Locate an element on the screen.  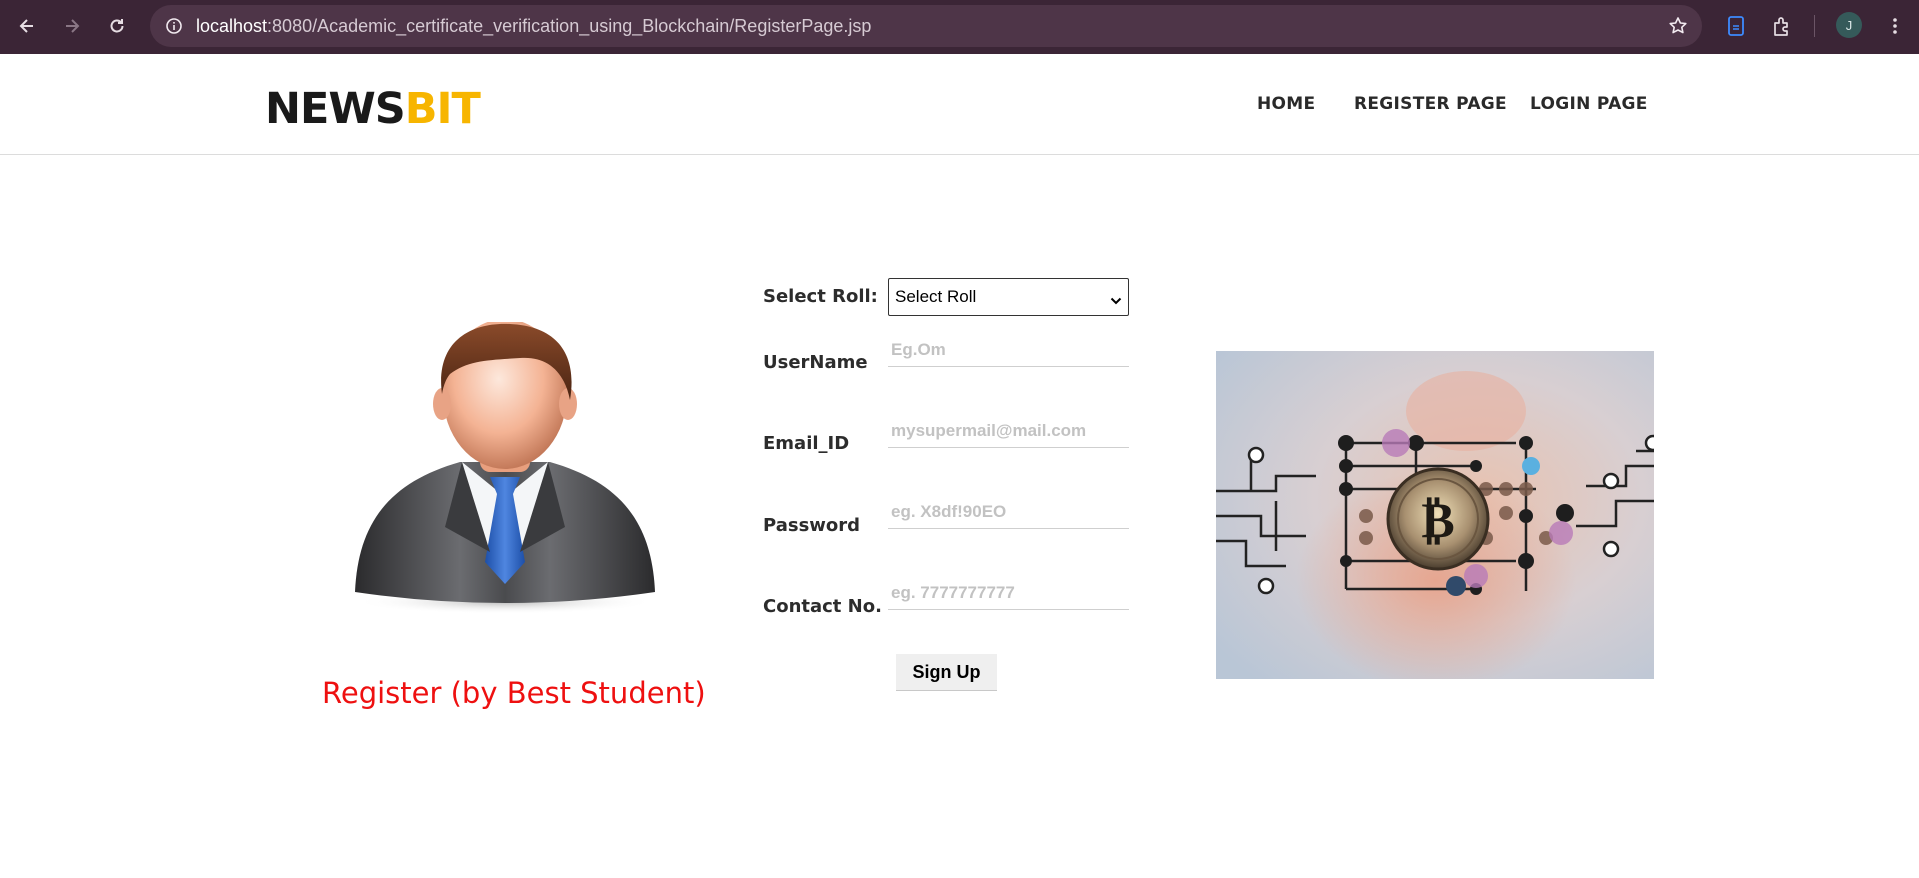
email-input is located at coordinates (1008, 431).